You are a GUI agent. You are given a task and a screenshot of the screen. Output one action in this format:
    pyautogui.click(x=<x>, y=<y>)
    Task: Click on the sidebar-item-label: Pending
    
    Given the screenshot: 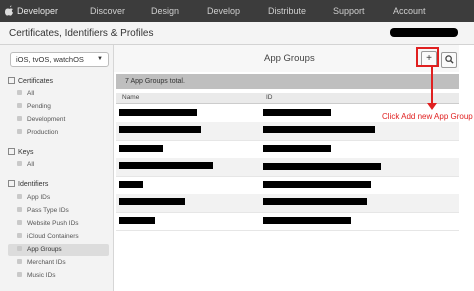 What is the action you would take?
    pyautogui.click(x=39, y=106)
    